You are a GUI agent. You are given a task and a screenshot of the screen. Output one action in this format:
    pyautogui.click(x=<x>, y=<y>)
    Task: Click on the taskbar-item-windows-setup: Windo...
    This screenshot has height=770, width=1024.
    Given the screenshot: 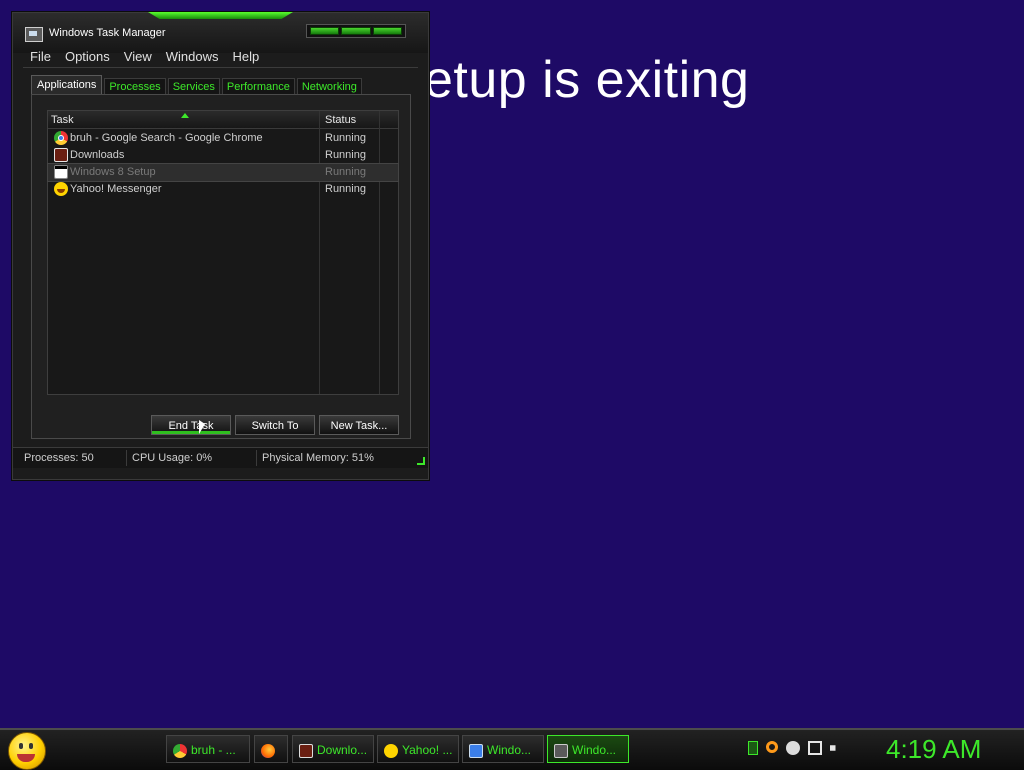 What is the action you would take?
    pyautogui.click(x=503, y=749)
    